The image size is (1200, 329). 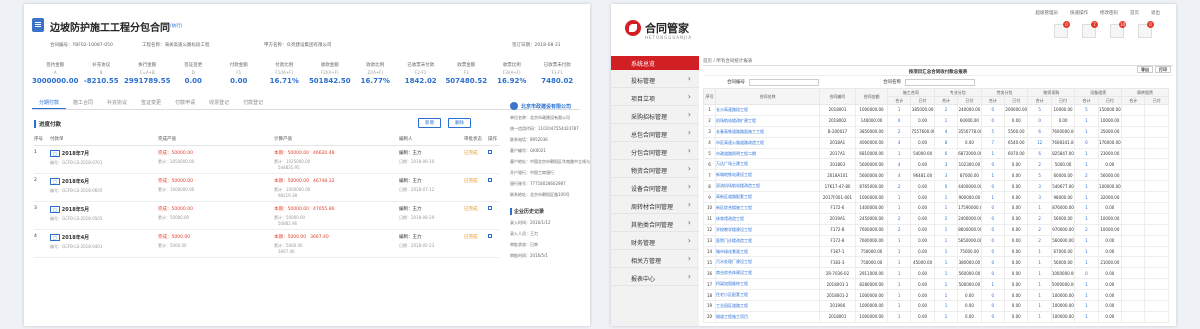 What do you see at coordinates (410, 153) in the screenshot?
I see `author-name: 编制：王力` at bounding box center [410, 153].